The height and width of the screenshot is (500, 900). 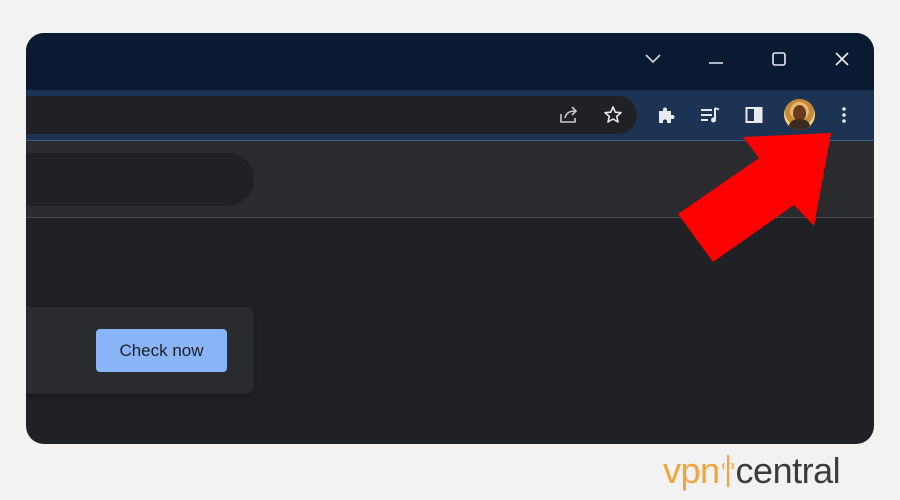 I want to click on user-avatar, so click(x=799, y=114).